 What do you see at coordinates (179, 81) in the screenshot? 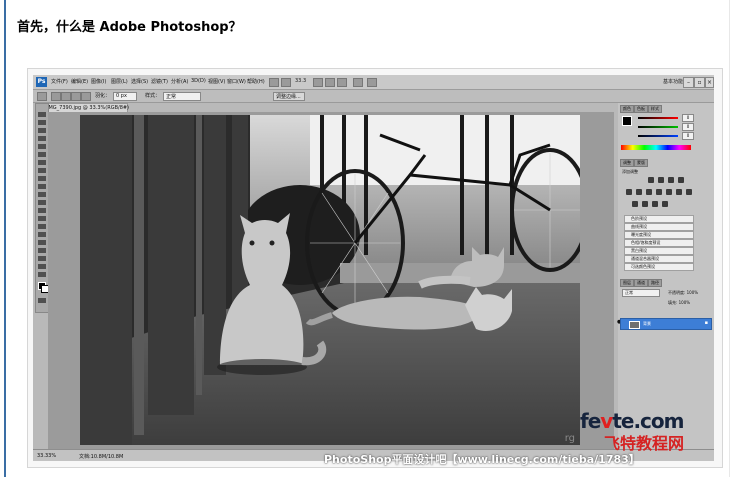
I see `menu-analysis: 分析(A)` at bounding box center [179, 81].